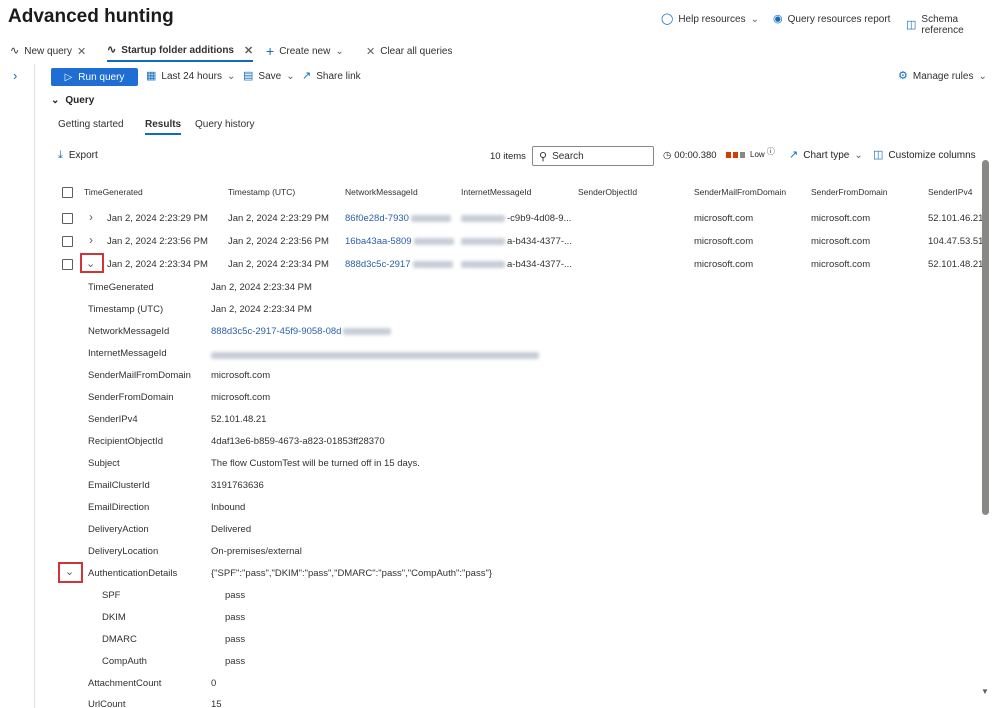 This screenshot has height=708, width=999. Describe the element at coordinates (956, 264) in the screenshot. I see `cell-sender-ipv4: 52.101.48.21` at that location.